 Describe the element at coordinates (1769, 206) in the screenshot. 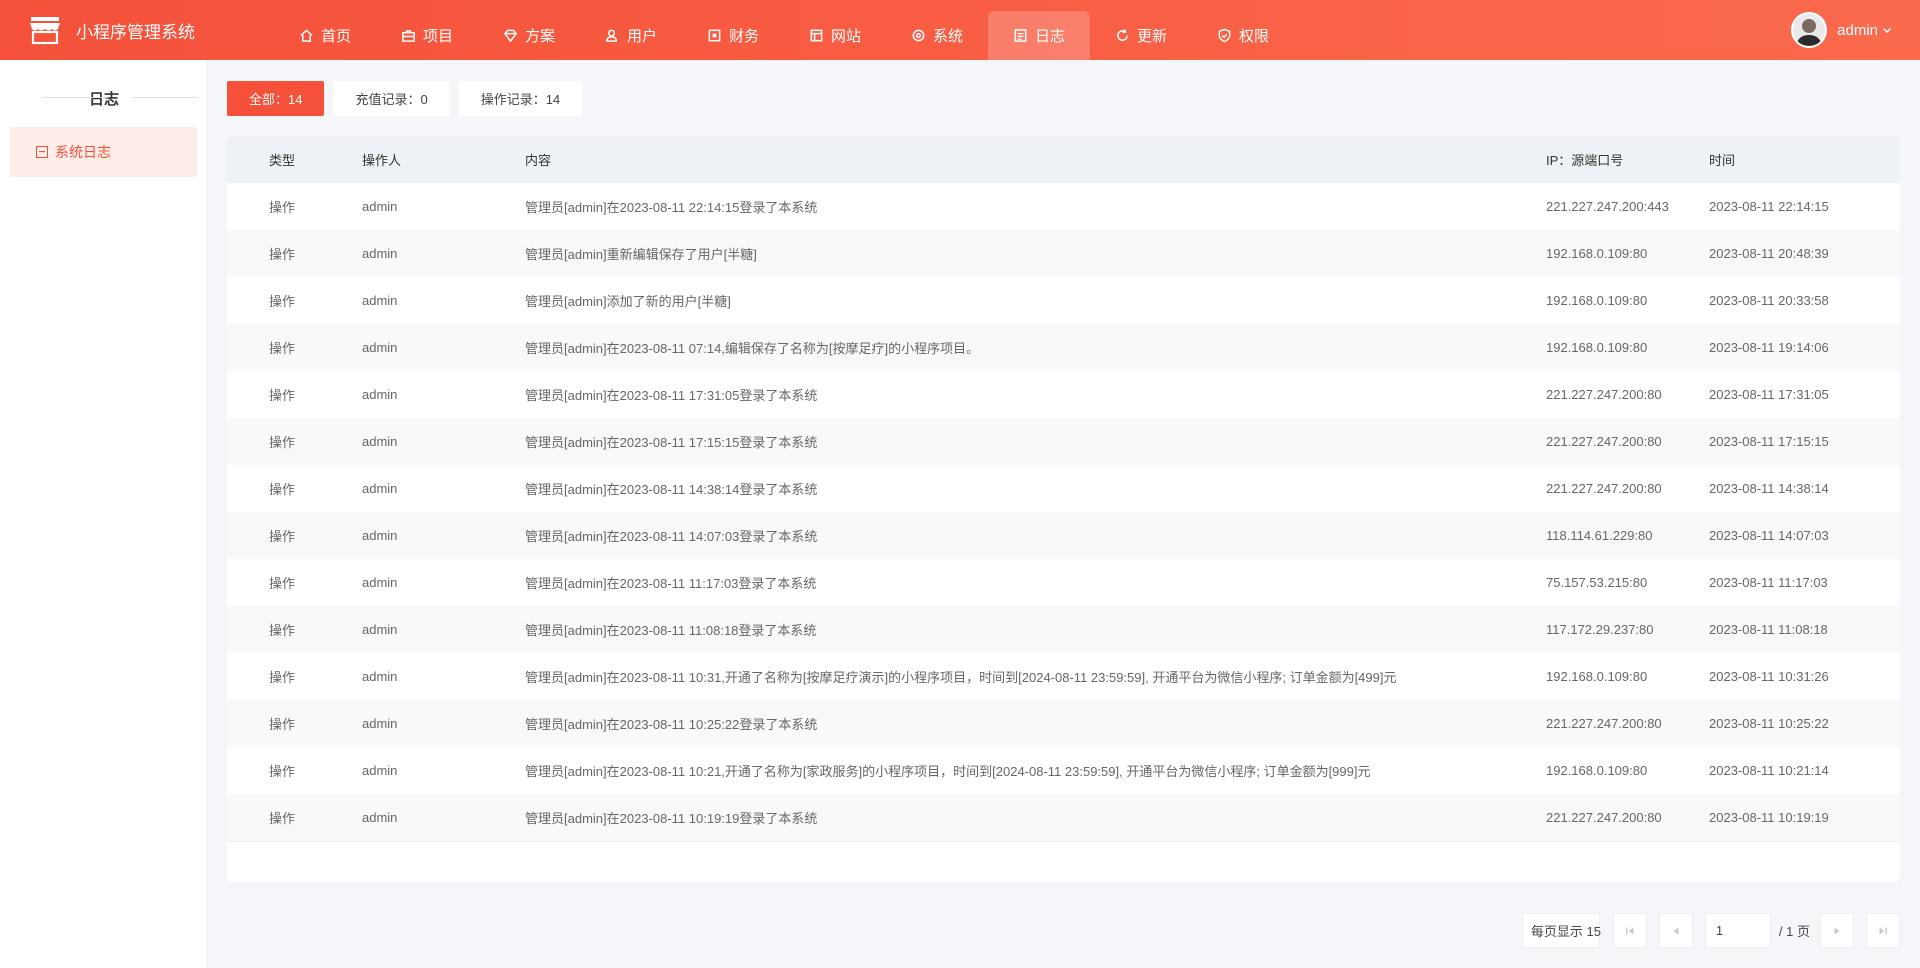

I see `cell-time: 2023-08-11 22:14:15` at that location.